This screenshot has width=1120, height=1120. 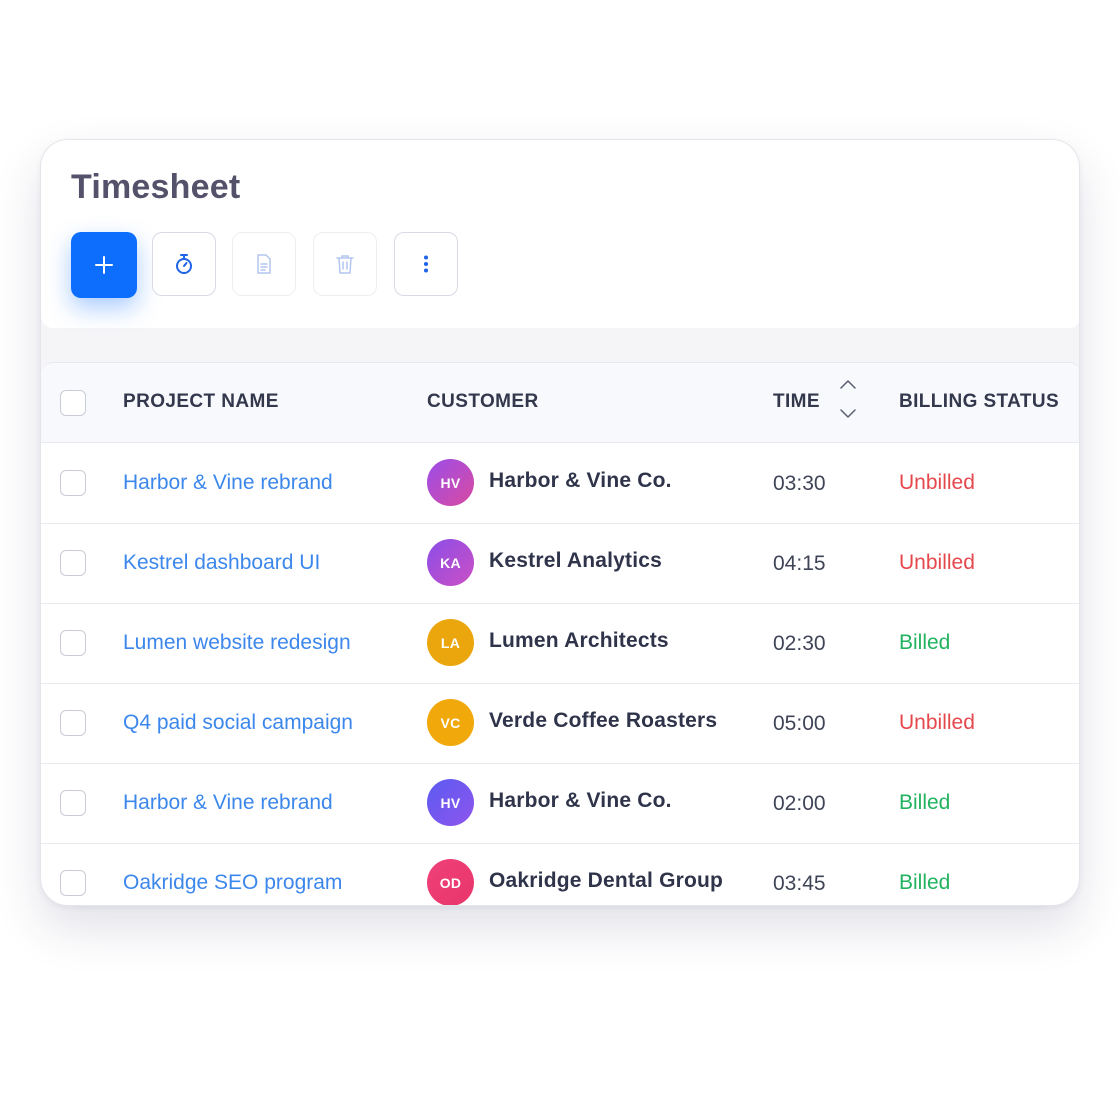 What do you see at coordinates (238, 723) in the screenshot?
I see `project-name-link: Q4 paid social campaign` at bounding box center [238, 723].